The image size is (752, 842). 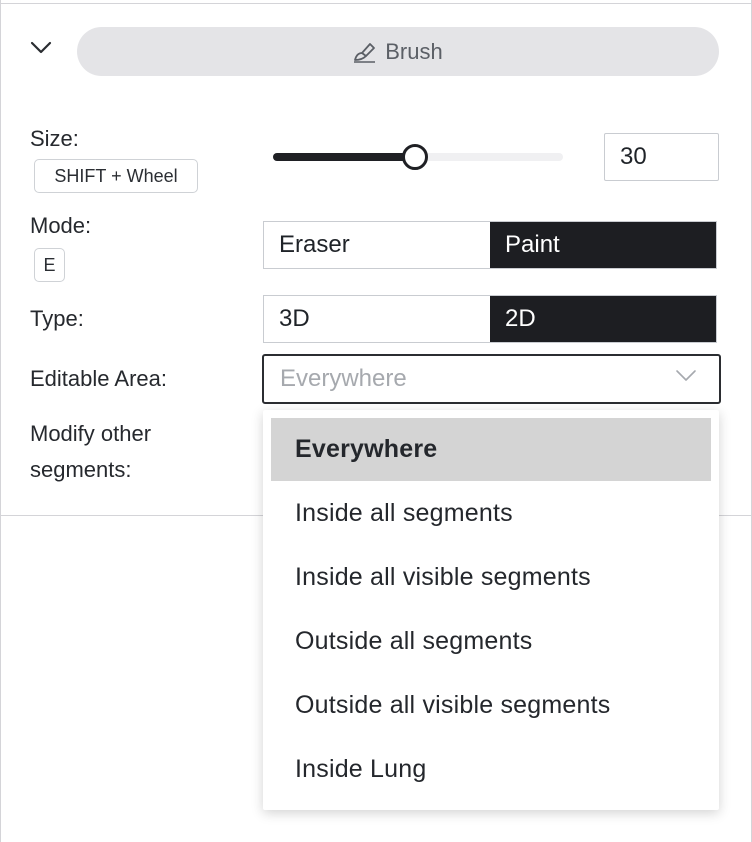 What do you see at coordinates (98, 378) in the screenshot?
I see `editable-area-label: Editable Area:` at bounding box center [98, 378].